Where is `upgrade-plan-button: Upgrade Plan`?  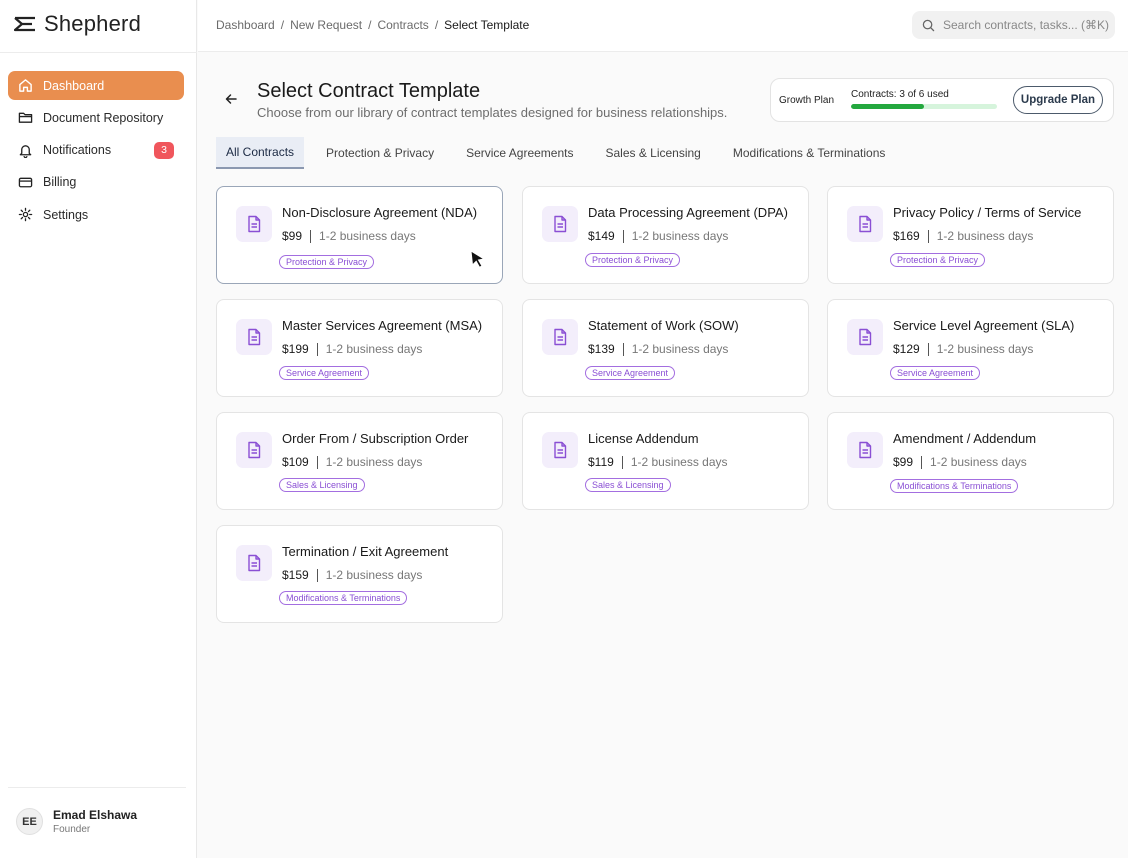
upgrade-plan-button: Upgrade Plan is located at coordinates (1058, 100).